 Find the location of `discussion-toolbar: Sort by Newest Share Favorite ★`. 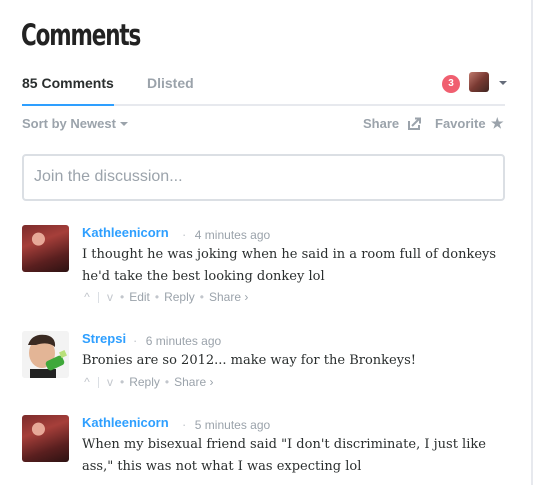

discussion-toolbar: Sort by Newest Share Favorite ★ is located at coordinates (263, 124).